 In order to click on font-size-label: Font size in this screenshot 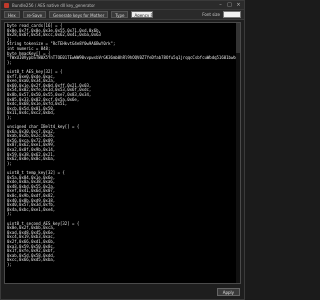, I will do `click(211, 14)`.